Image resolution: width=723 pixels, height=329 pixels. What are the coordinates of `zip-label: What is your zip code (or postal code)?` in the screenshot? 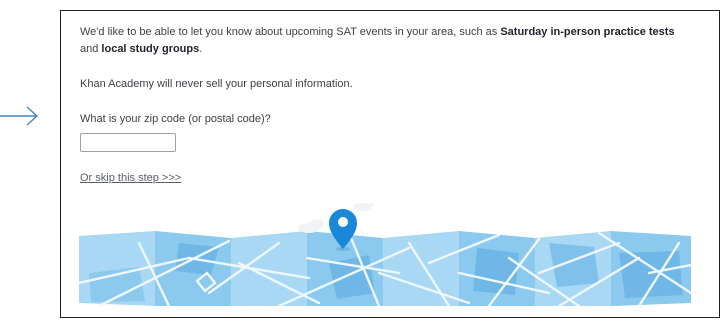 It's located at (175, 119).